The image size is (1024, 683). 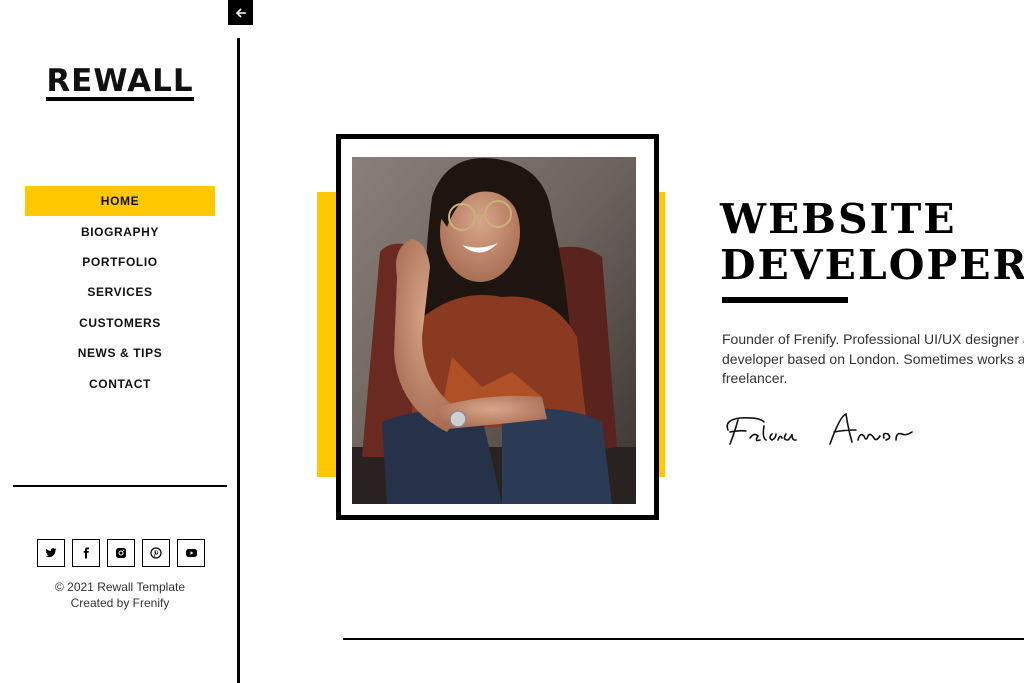 I want to click on nav-item-services: SERVICES, so click(x=120, y=292).